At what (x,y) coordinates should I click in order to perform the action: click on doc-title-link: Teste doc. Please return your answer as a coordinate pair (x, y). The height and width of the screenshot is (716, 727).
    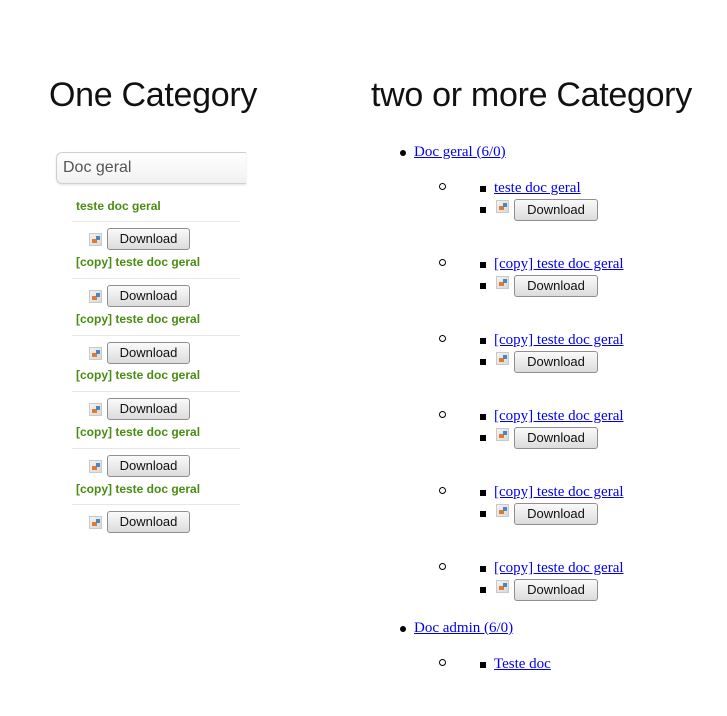
    Looking at the image, I should click on (522, 664).